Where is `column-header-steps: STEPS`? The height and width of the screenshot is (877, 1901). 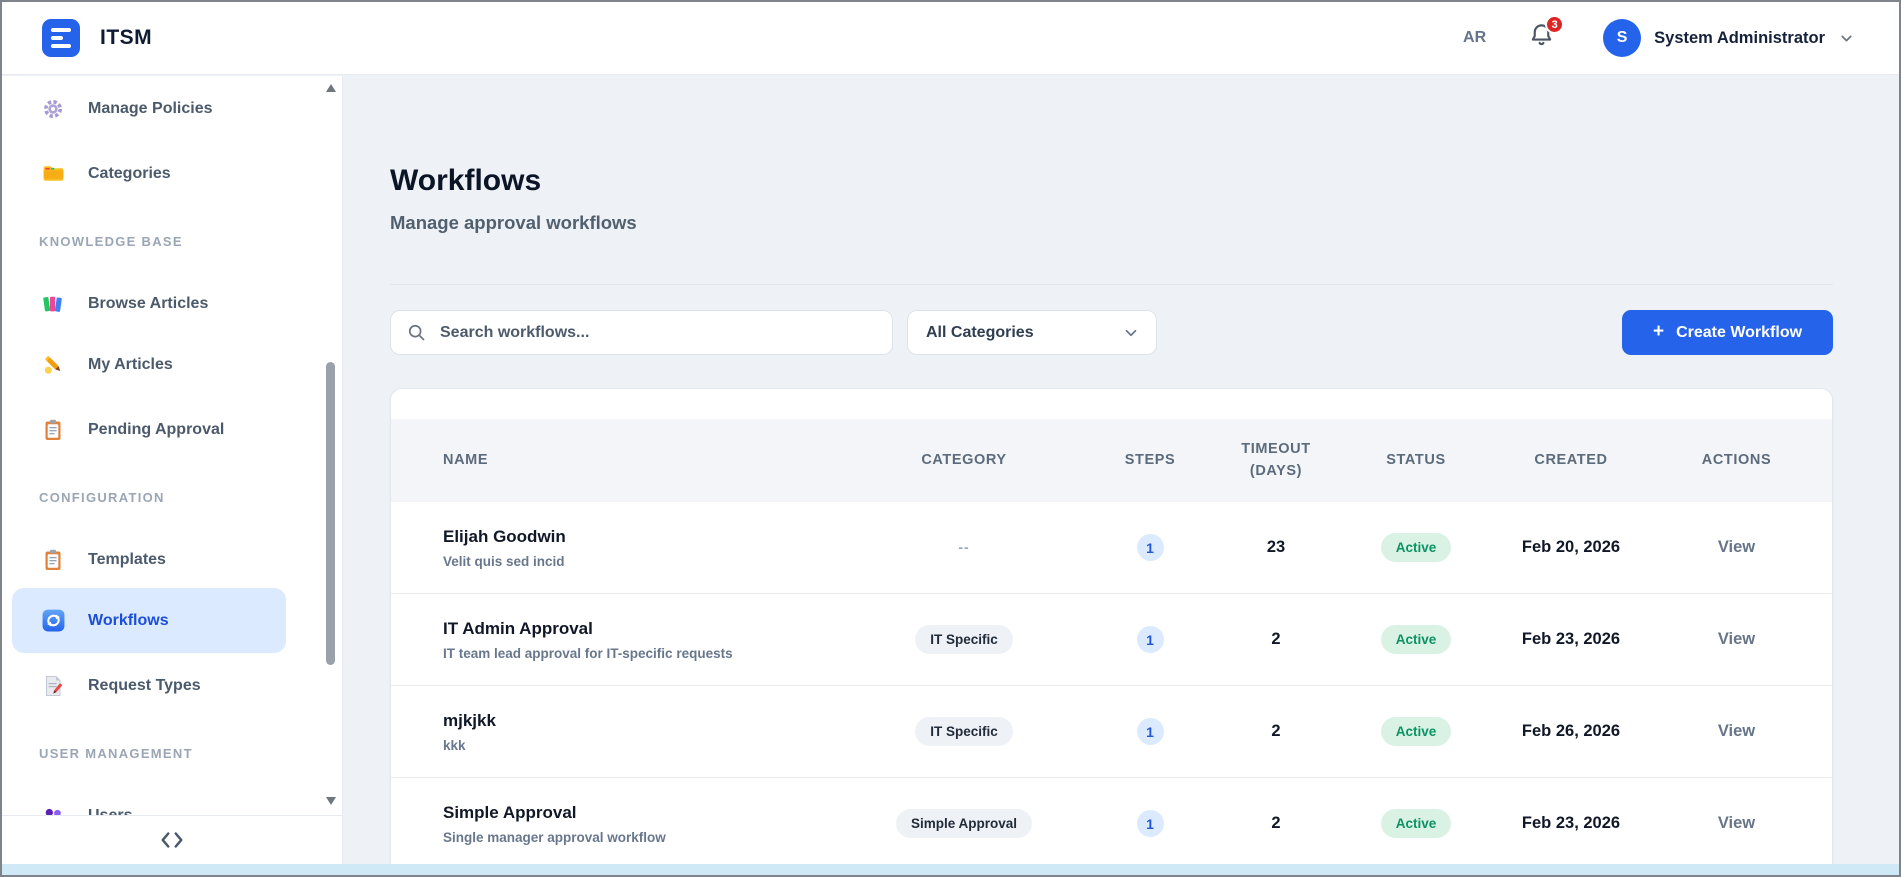
column-header-steps: STEPS is located at coordinates (1150, 459).